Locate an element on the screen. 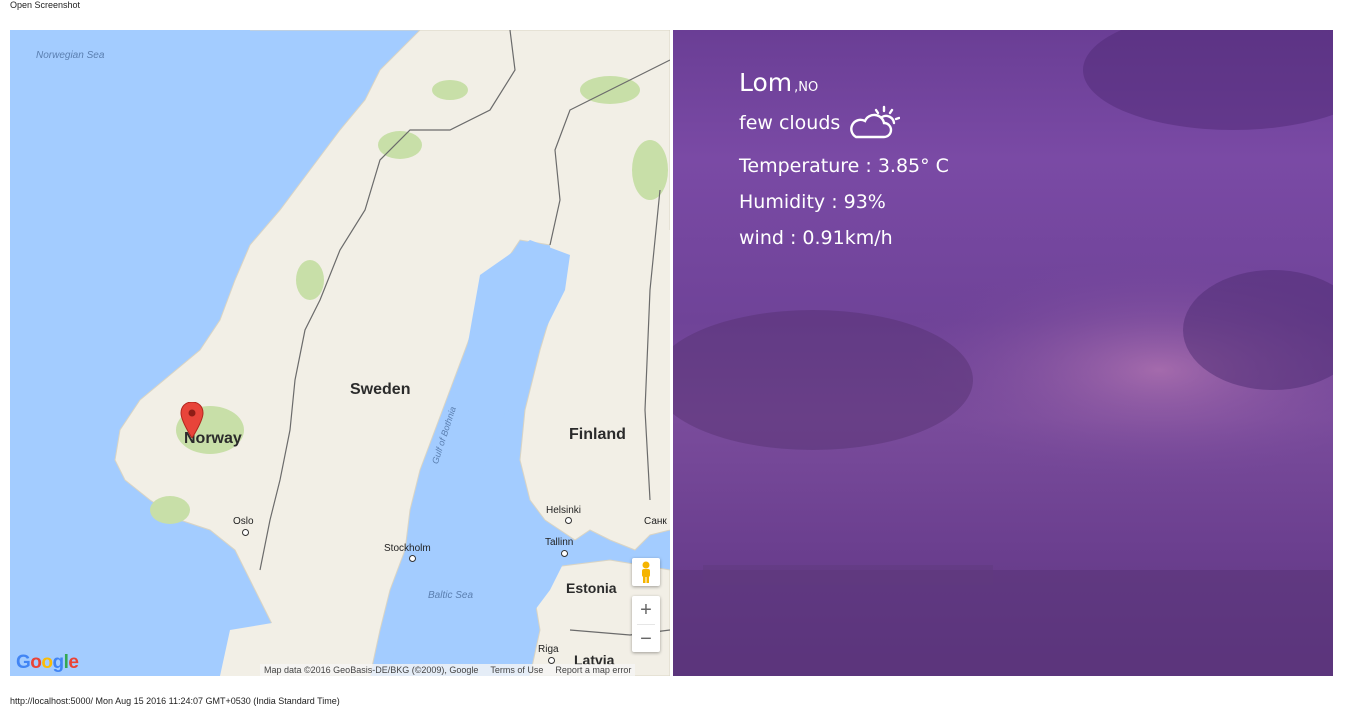 The image size is (1366, 707). country-code: ,NO is located at coordinates (806, 87).